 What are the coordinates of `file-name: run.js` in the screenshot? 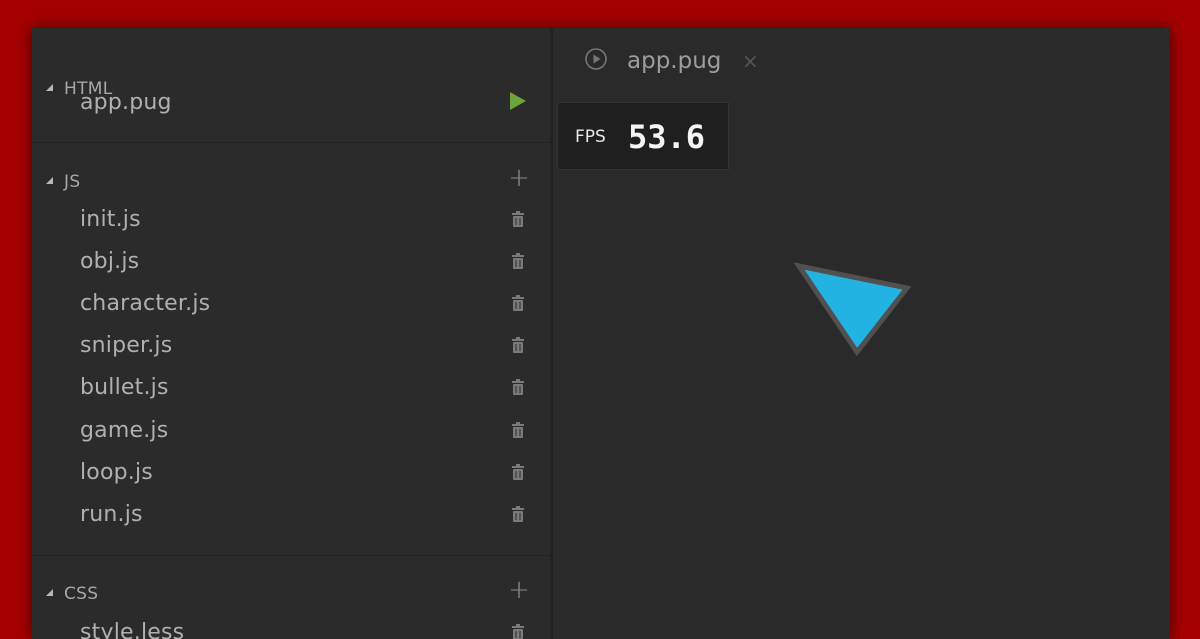 It's located at (111, 514).